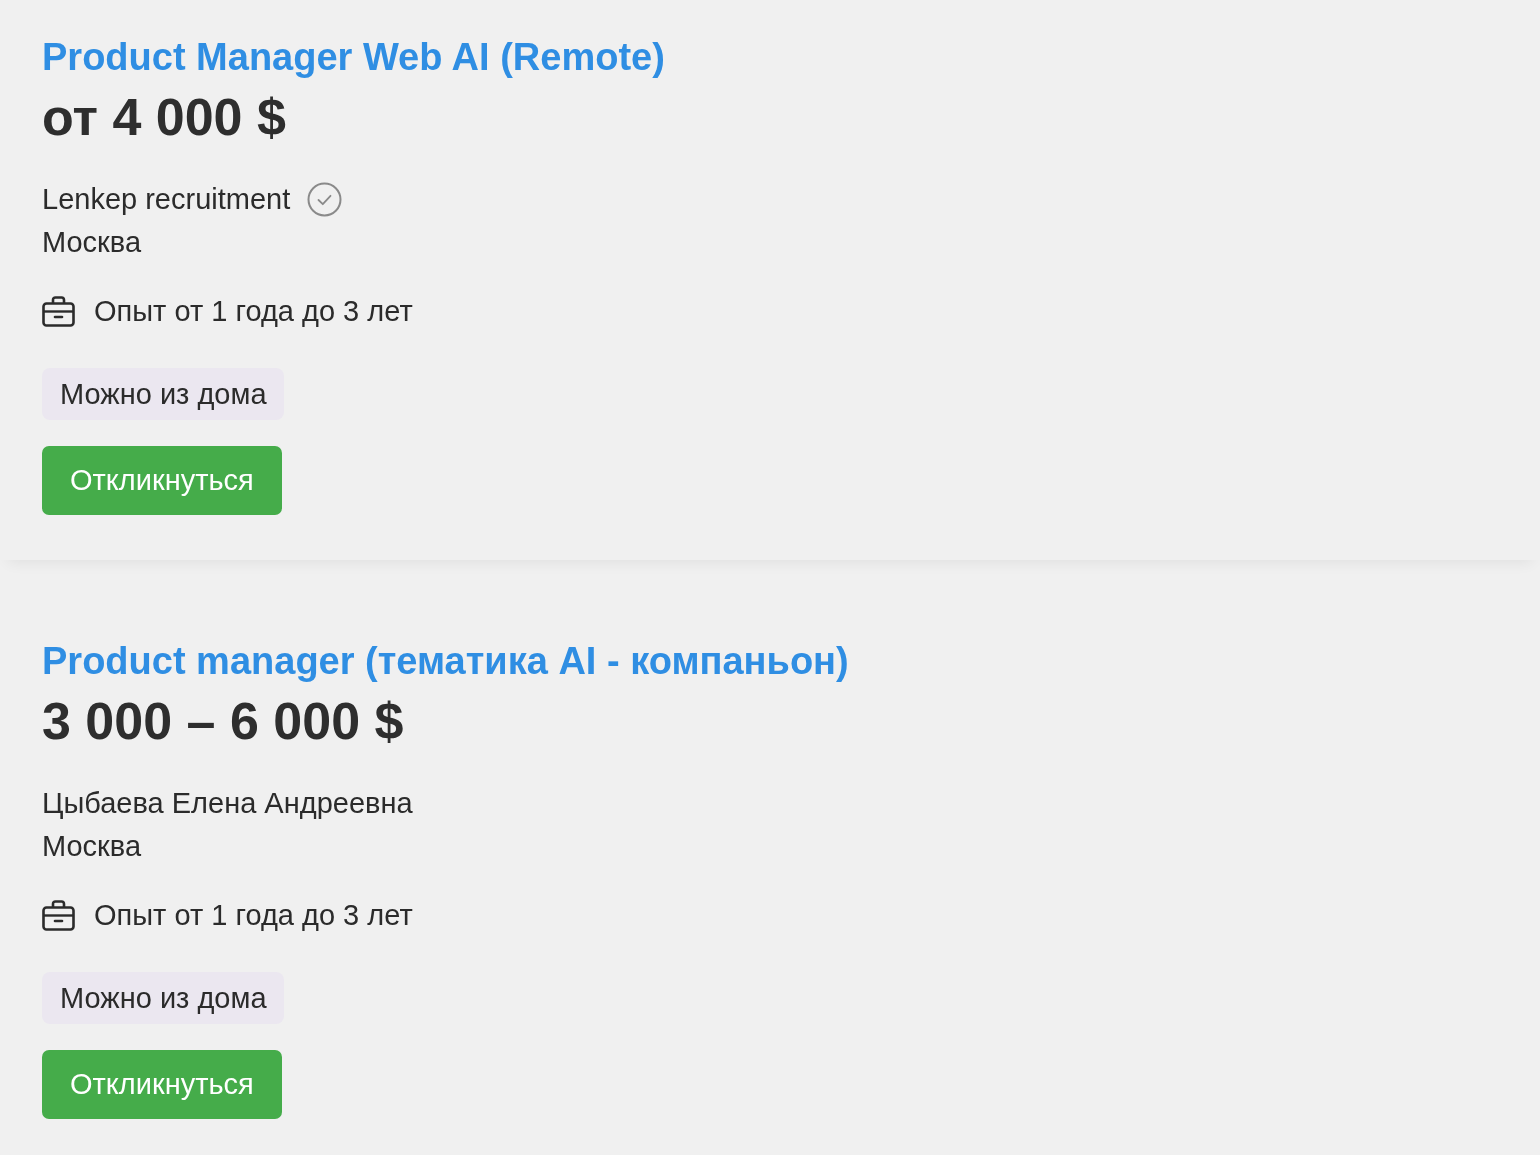 The height and width of the screenshot is (1155, 1540). I want to click on company-name: Lenkep recruitment, so click(166, 199).